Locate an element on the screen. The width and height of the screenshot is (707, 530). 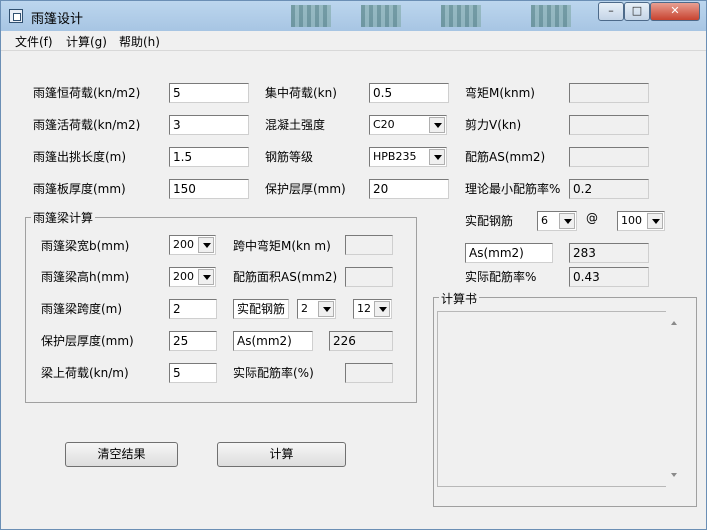
beam-width-value: 200 is located at coordinates (183, 244).